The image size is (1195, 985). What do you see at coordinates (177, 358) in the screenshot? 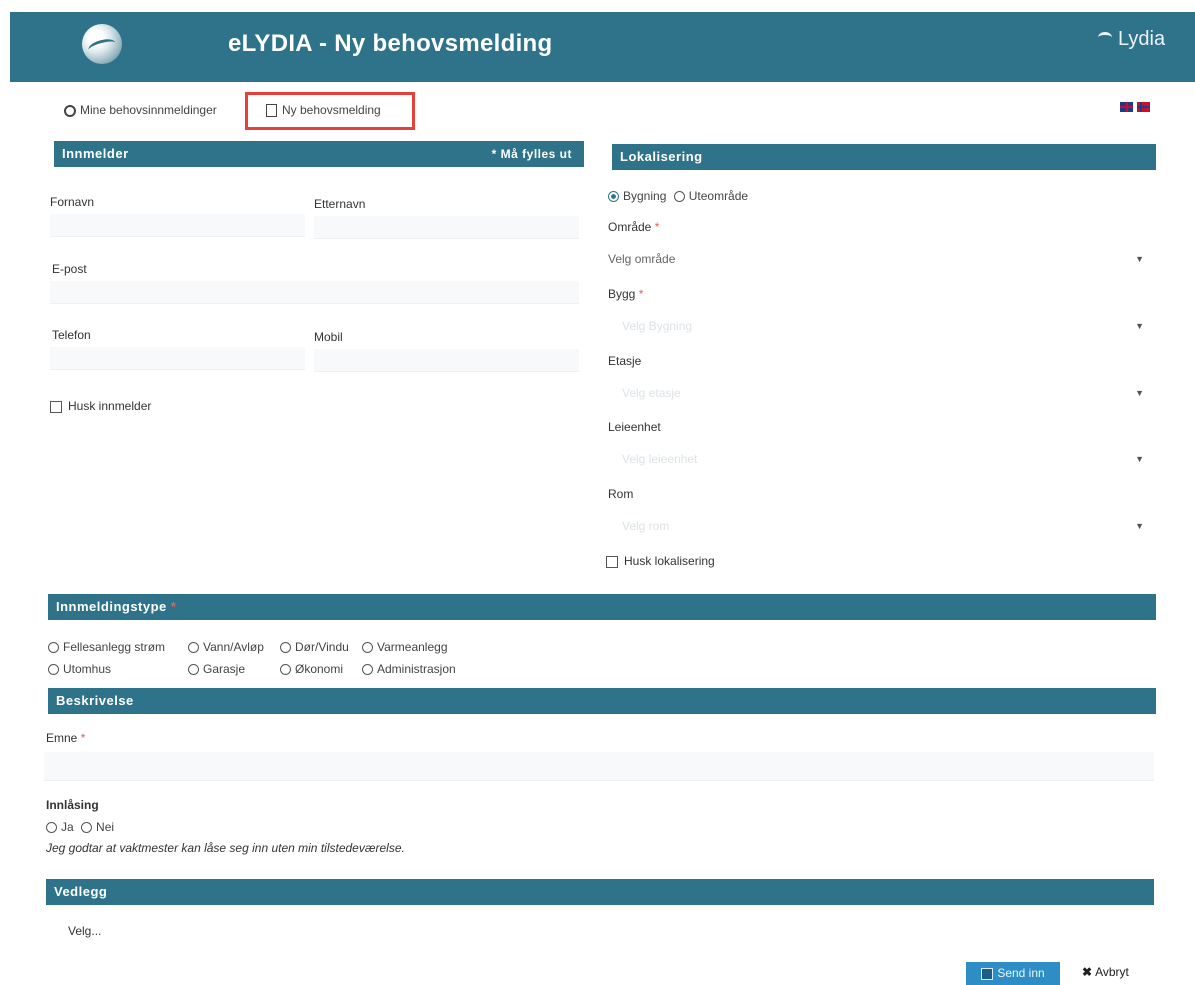
I see `phone-field` at bounding box center [177, 358].